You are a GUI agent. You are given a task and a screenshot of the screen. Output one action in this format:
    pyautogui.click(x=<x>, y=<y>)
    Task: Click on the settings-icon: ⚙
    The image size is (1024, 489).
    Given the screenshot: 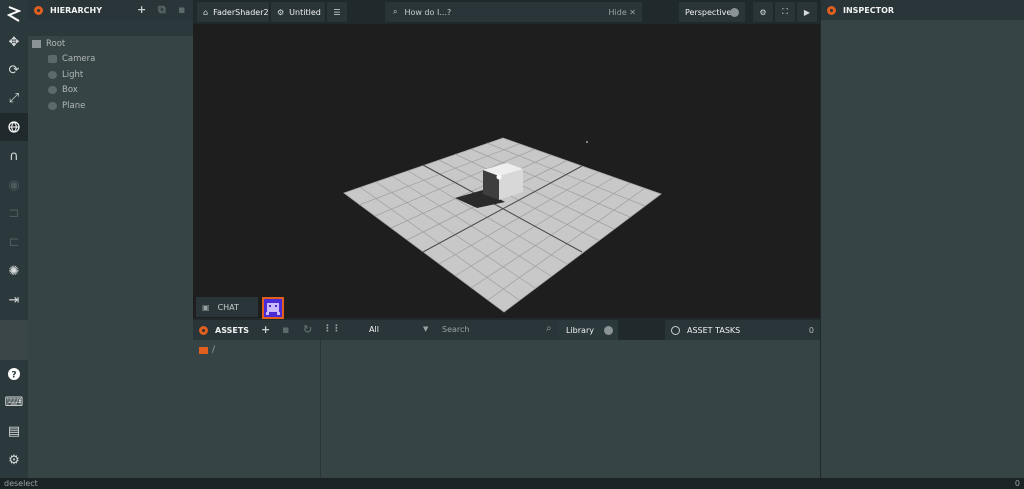 What is the action you would take?
    pyautogui.click(x=14, y=460)
    